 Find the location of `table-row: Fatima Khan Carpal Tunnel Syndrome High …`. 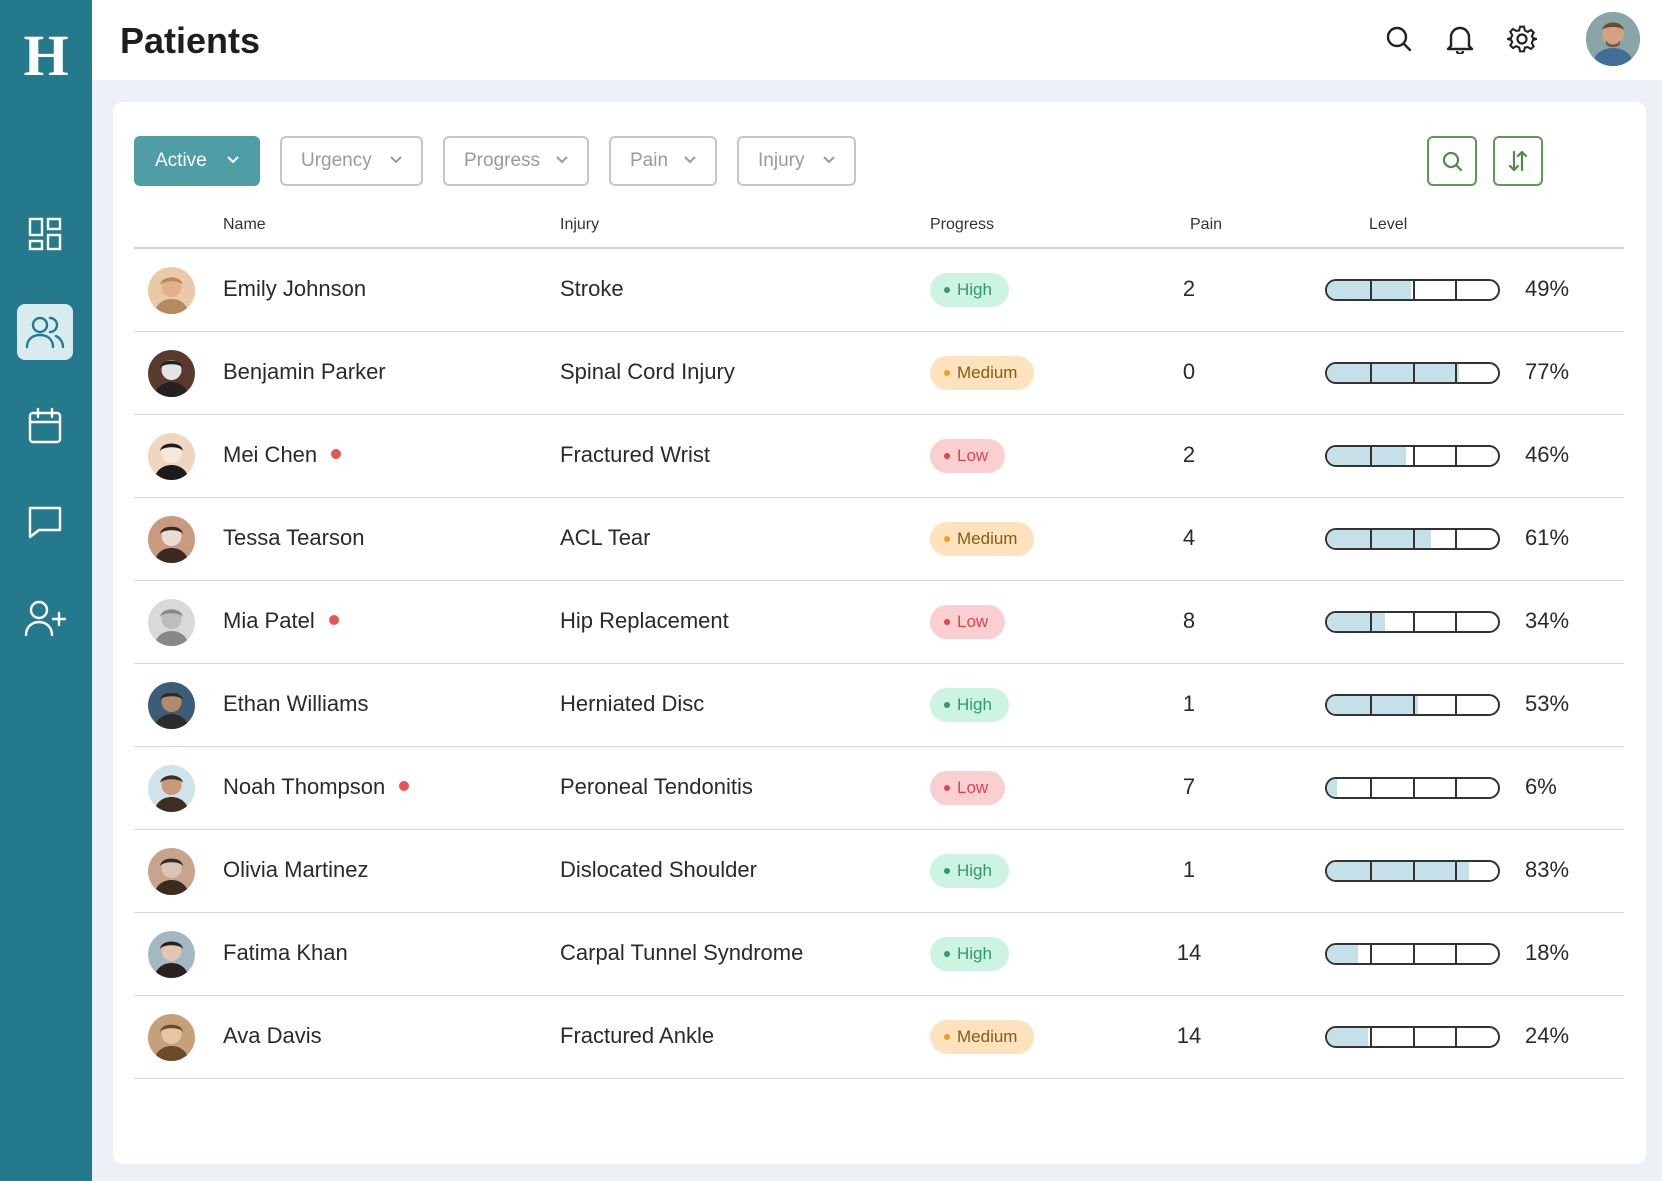

table-row: Fatima Khan Carpal Tunnel Syndrome High … is located at coordinates (879, 954).